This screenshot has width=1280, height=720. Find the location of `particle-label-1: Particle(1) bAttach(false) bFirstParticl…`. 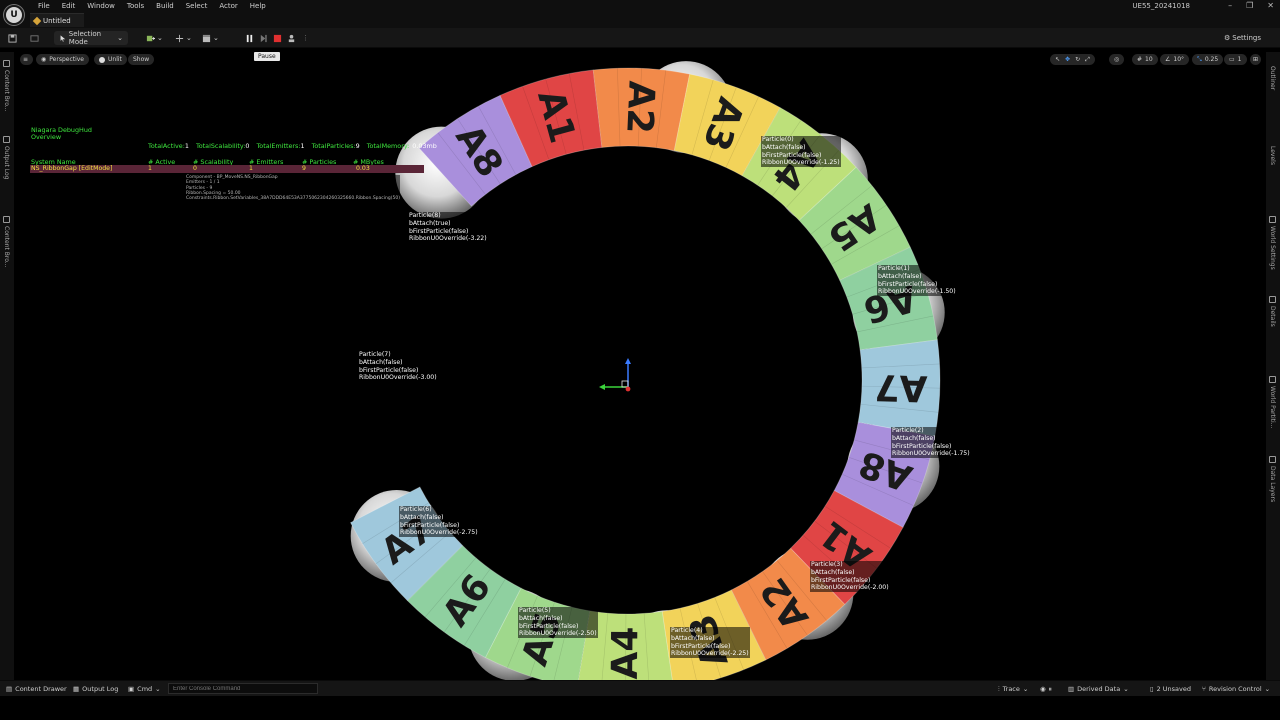

particle-label-1: Particle(1) bAttach(false) bFirstParticl… is located at coordinates (917, 281).